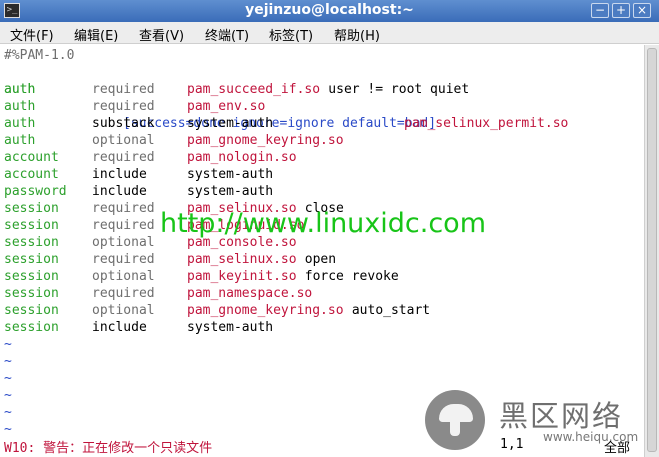  What do you see at coordinates (455, 428) in the screenshot?
I see `mushroom-stem-icon` at bounding box center [455, 428].